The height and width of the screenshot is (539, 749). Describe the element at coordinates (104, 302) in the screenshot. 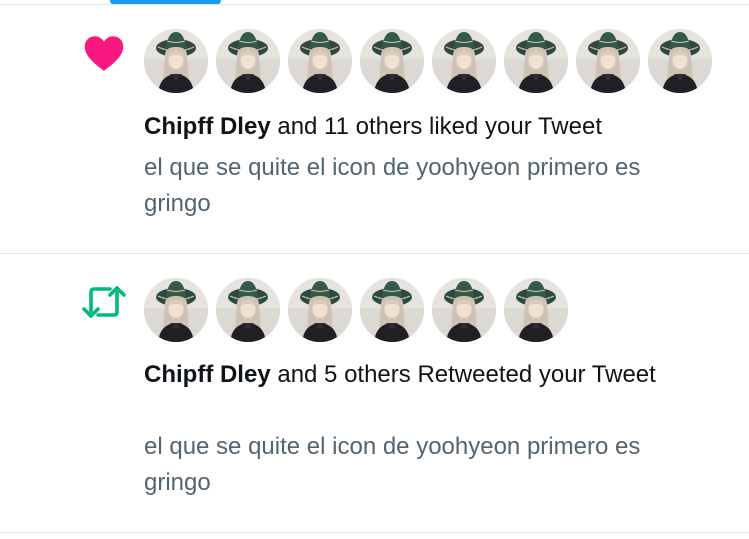

I see `retweet-icon` at that location.